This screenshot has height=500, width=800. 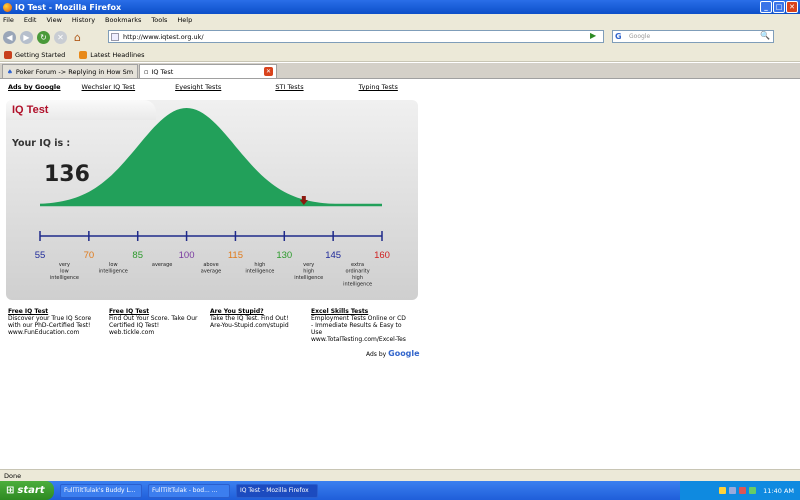 What do you see at coordinates (378, 87) in the screenshot?
I see `ad-link-typing: Typing Tests` at bounding box center [378, 87].